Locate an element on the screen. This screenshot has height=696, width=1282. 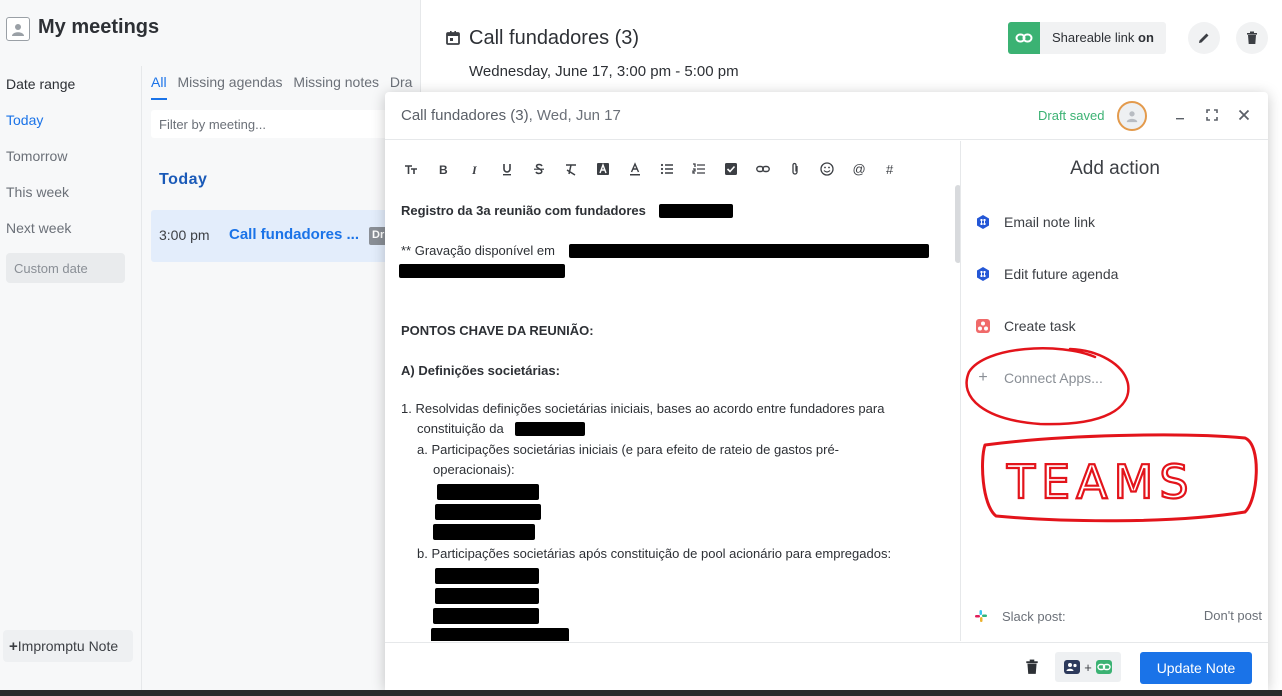
fullscreen-icon is located at coordinates (1212, 115).